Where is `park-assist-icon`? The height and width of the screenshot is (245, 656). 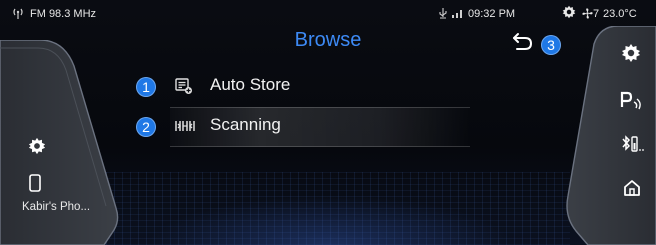 park-assist-icon is located at coordinates (632, 100).